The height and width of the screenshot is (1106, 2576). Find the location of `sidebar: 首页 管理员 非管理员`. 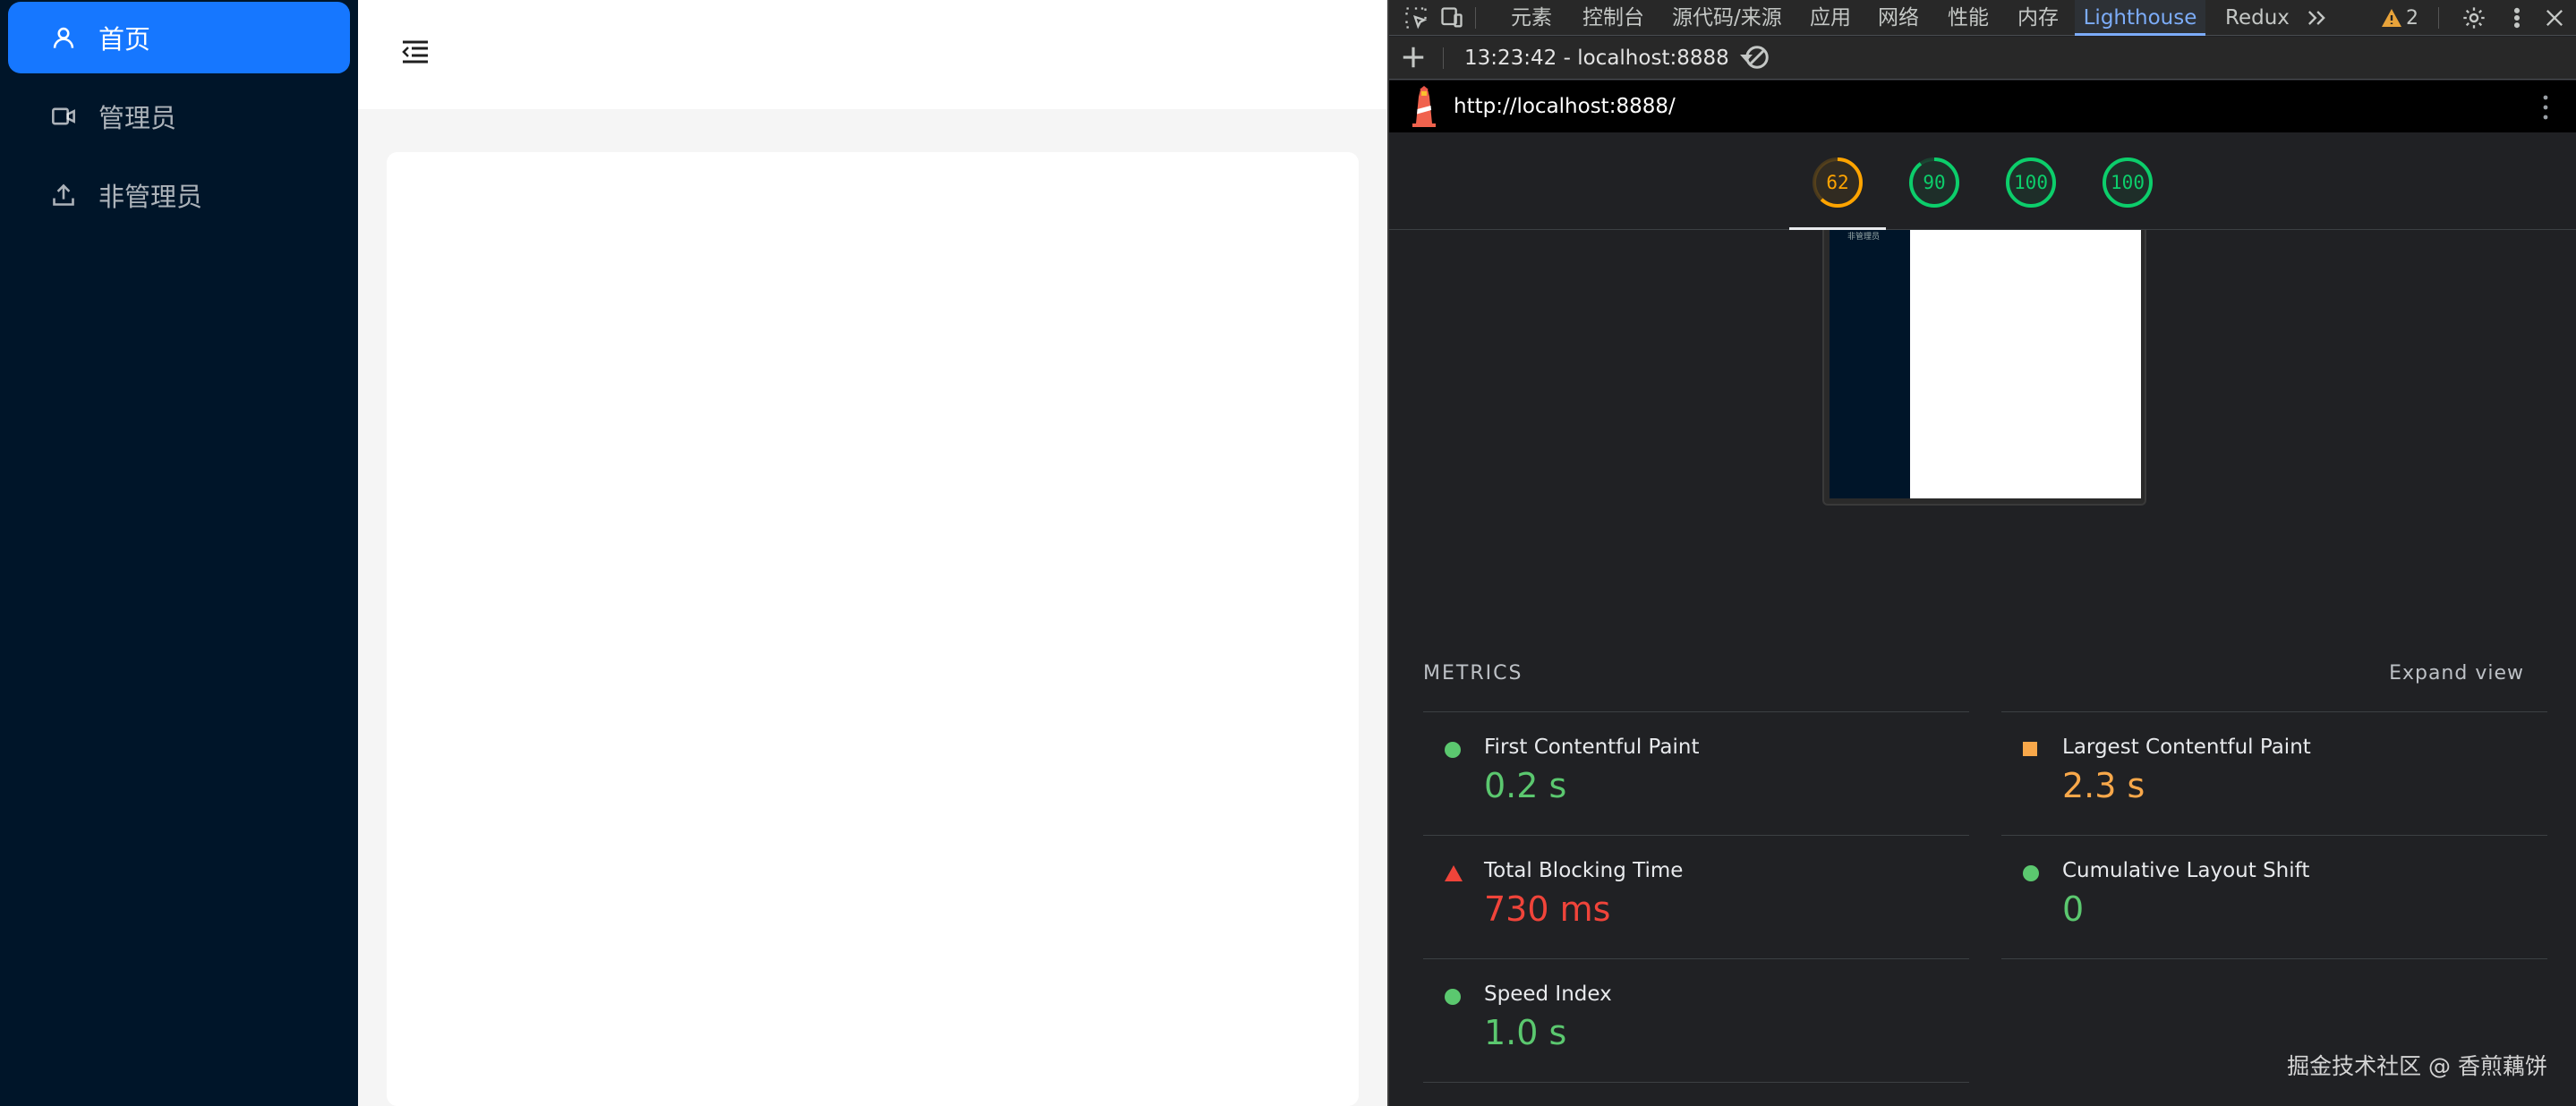

sidebar: 首页 管理员 非管理员 is located at coordinates (179, 553).